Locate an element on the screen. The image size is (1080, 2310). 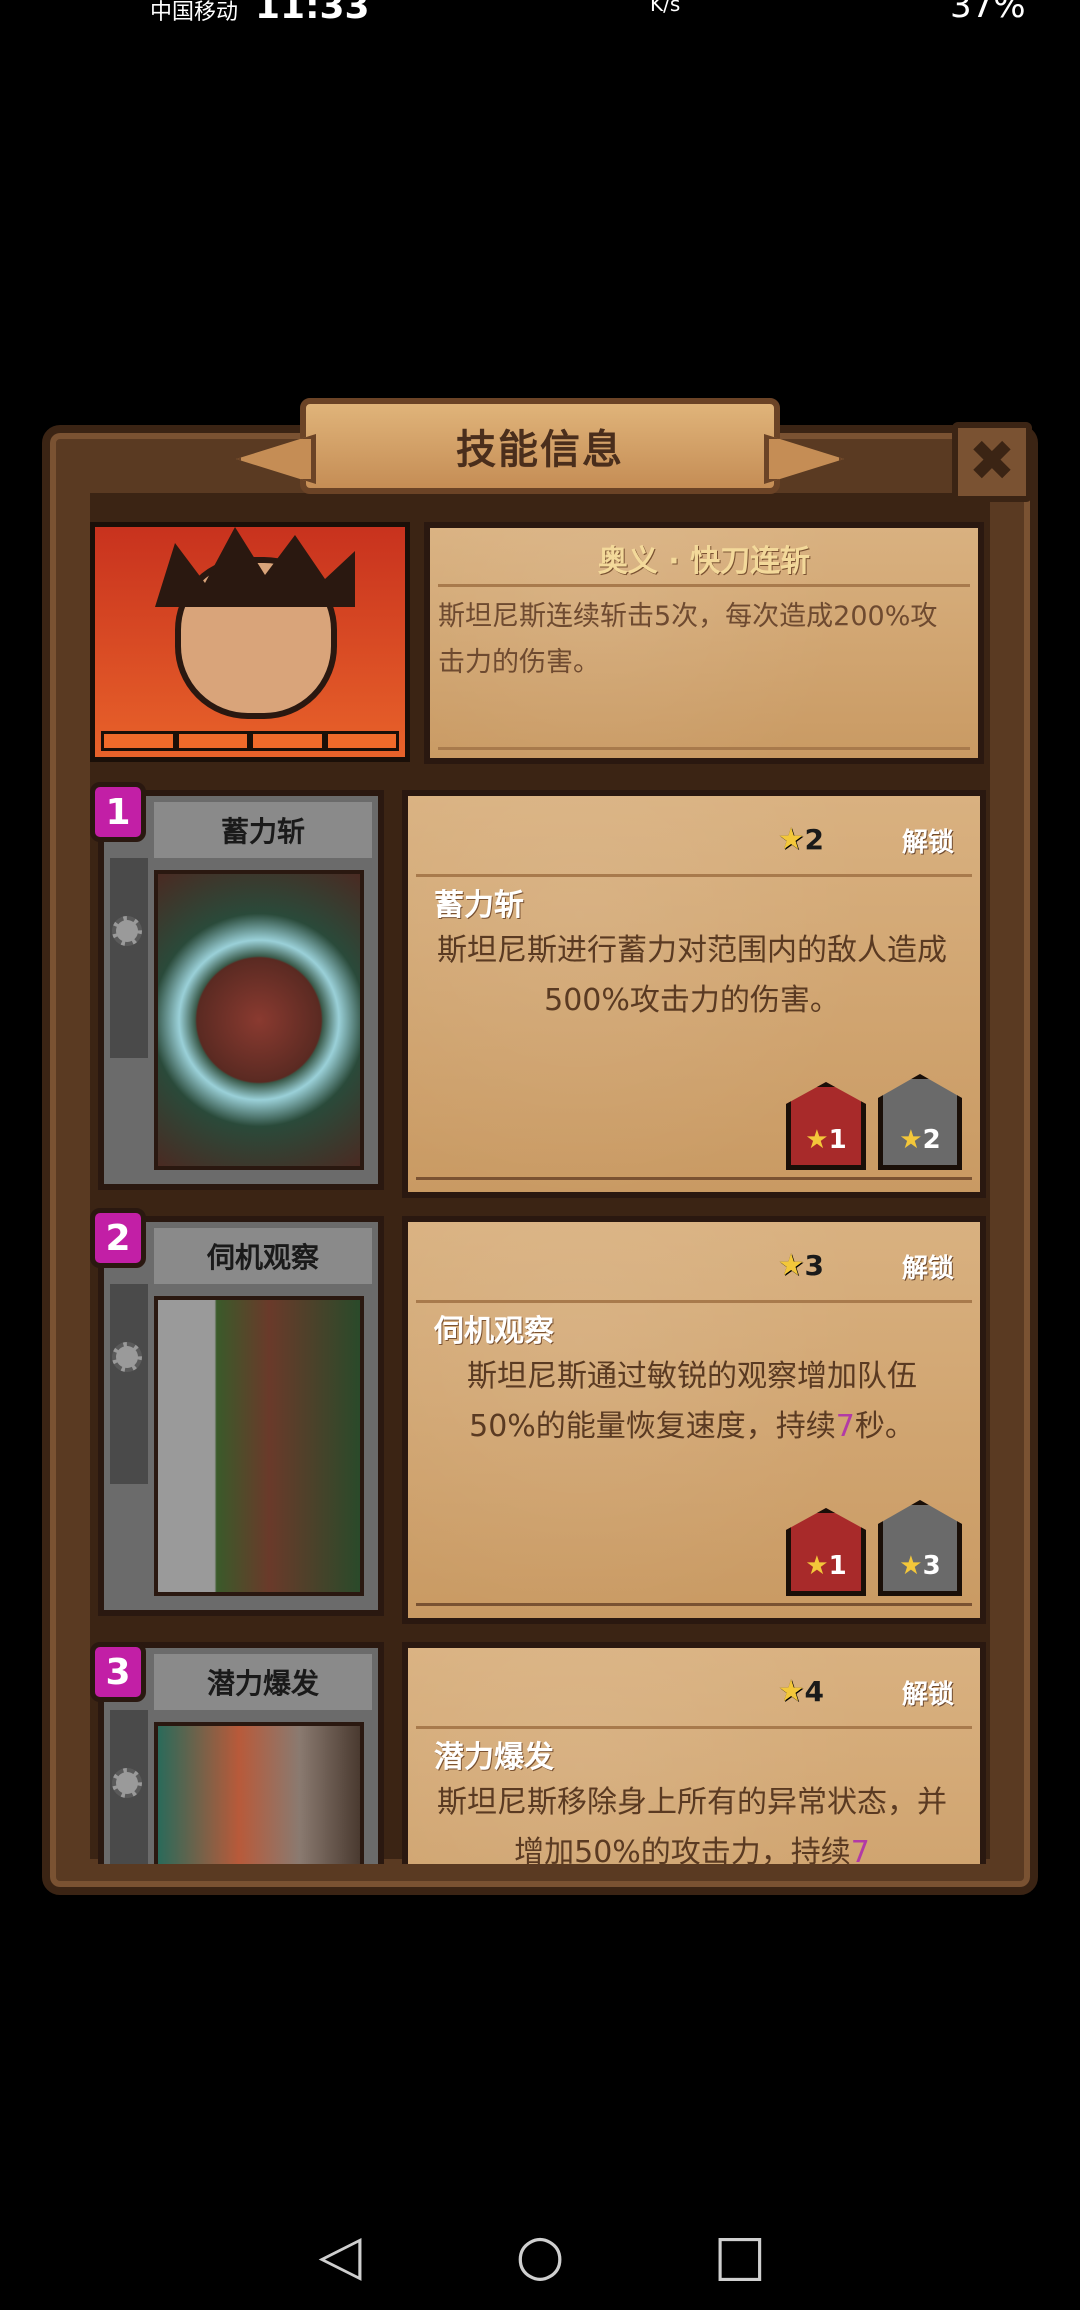
carrier-label: 中国移动 is located at coordinates (194, 12).